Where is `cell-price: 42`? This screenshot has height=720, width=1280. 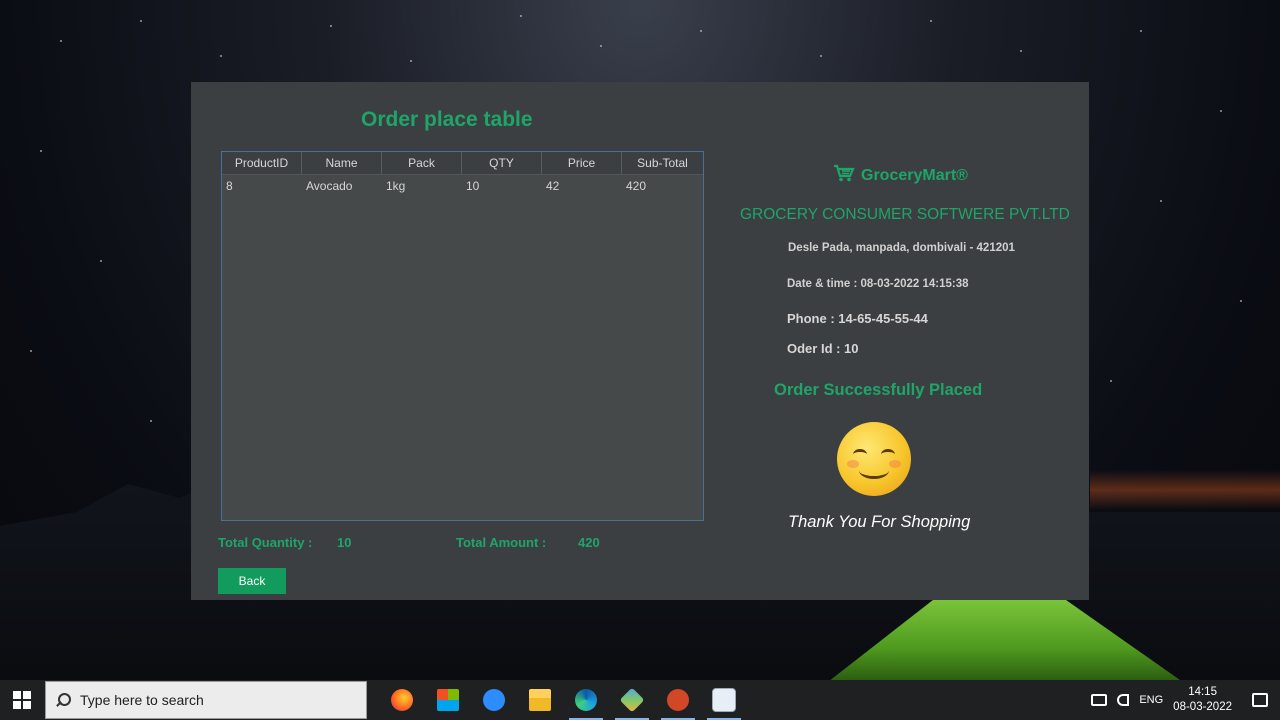
cell-price: 42 is located at coordinates (553, 186).